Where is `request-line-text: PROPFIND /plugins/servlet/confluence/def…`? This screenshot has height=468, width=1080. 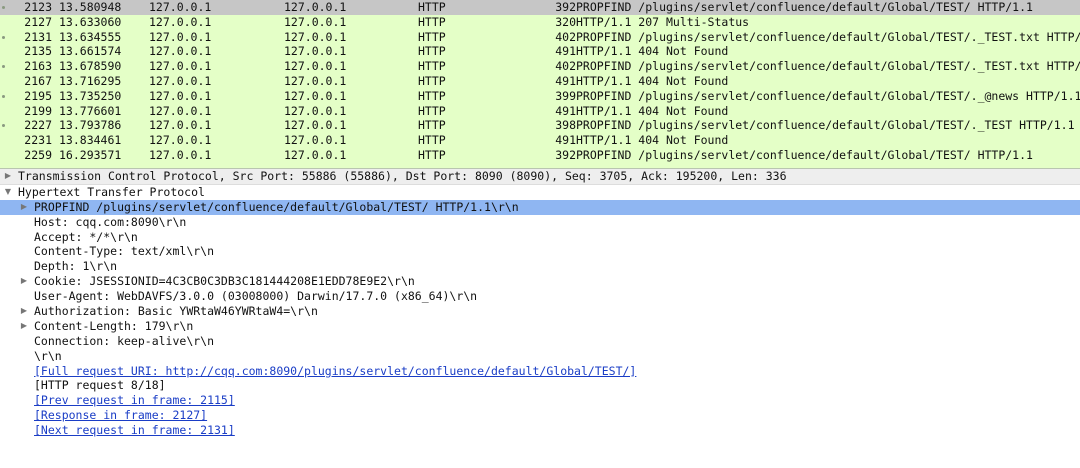
request-line-text: PROPFIND /plugins/servlet/confluence/def… is located at coordinates (276, 206).